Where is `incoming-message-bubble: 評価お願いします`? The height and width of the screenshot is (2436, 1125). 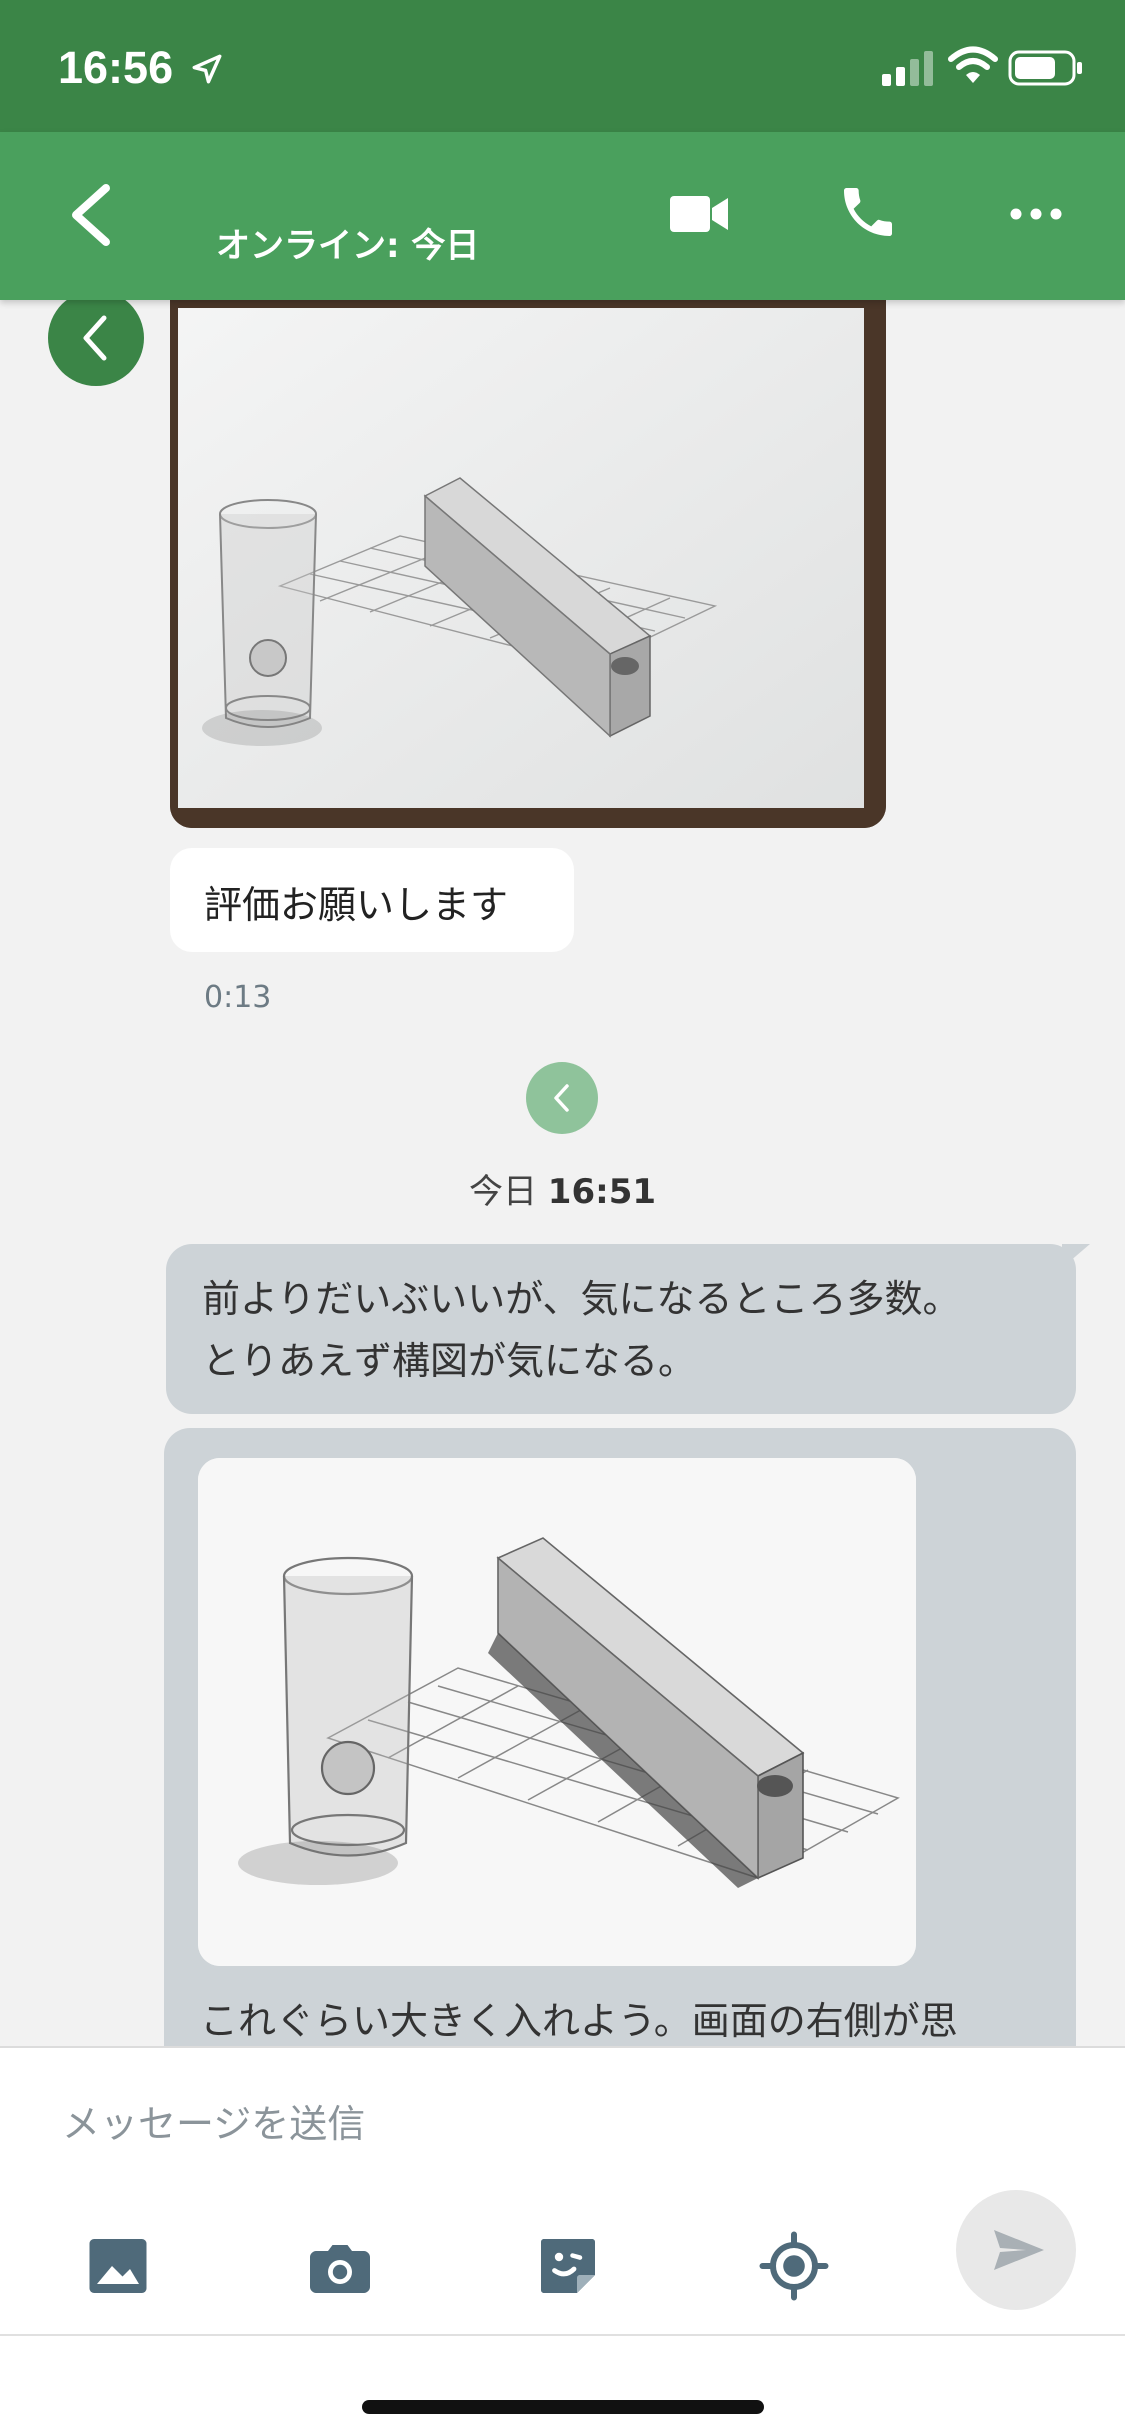 incoming-message-bubble: 評価お願いします is located at coordinates (372, 900).